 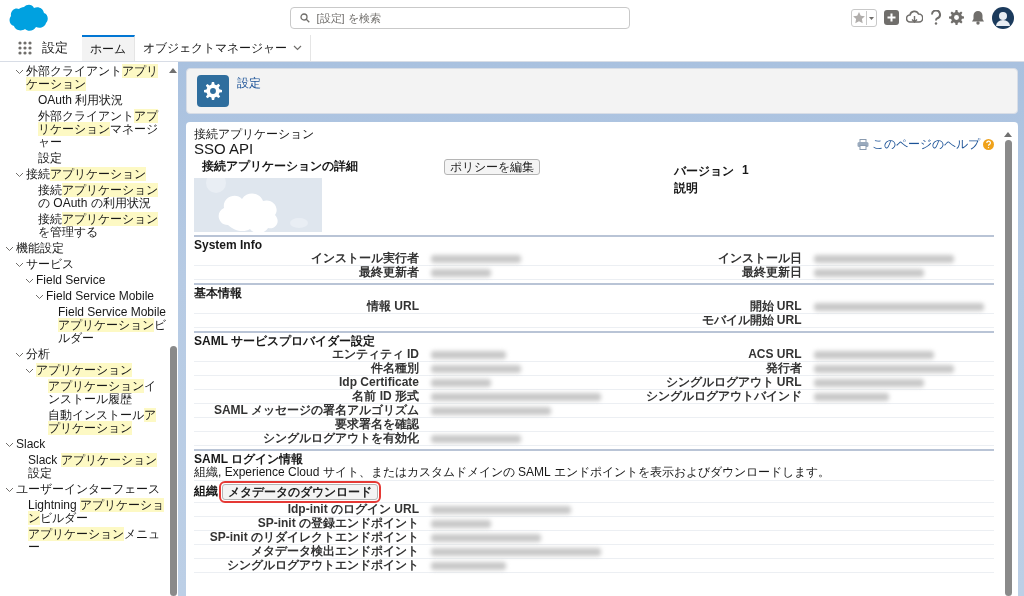 What do you see at coordinates (492, 166) in the screenshot?
I see `edit-policy-button: ポリシーを編集` at bounding box center [492, 166].